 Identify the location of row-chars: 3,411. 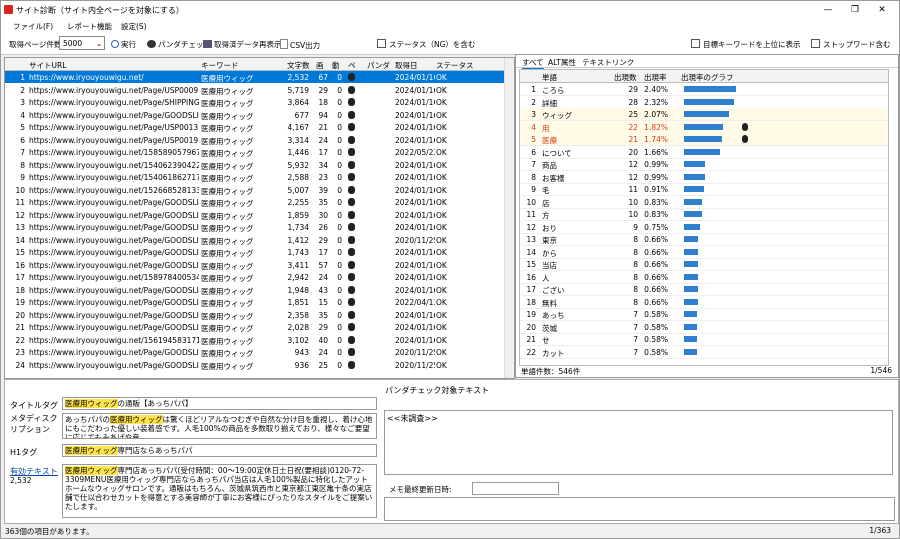
(298, 265).